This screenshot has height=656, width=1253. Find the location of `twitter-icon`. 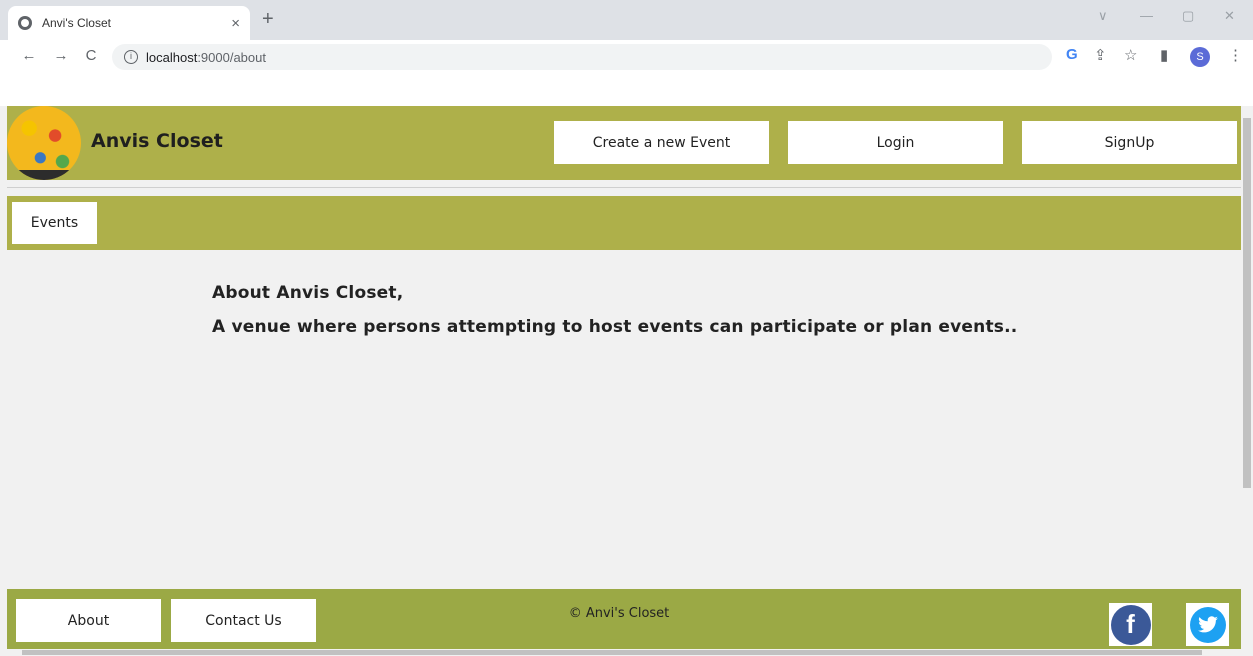

twitter-icon is located at coordinates (1207, 624).